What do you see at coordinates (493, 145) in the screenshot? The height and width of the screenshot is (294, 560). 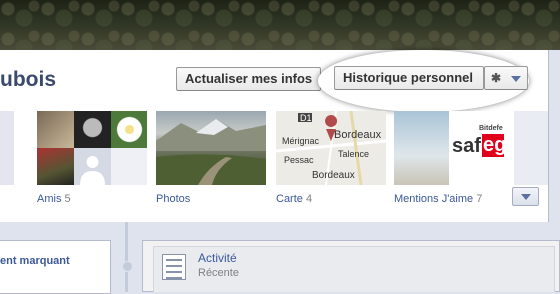 I see `brand-logo-accent: eg` at bounding box center [493, 145].